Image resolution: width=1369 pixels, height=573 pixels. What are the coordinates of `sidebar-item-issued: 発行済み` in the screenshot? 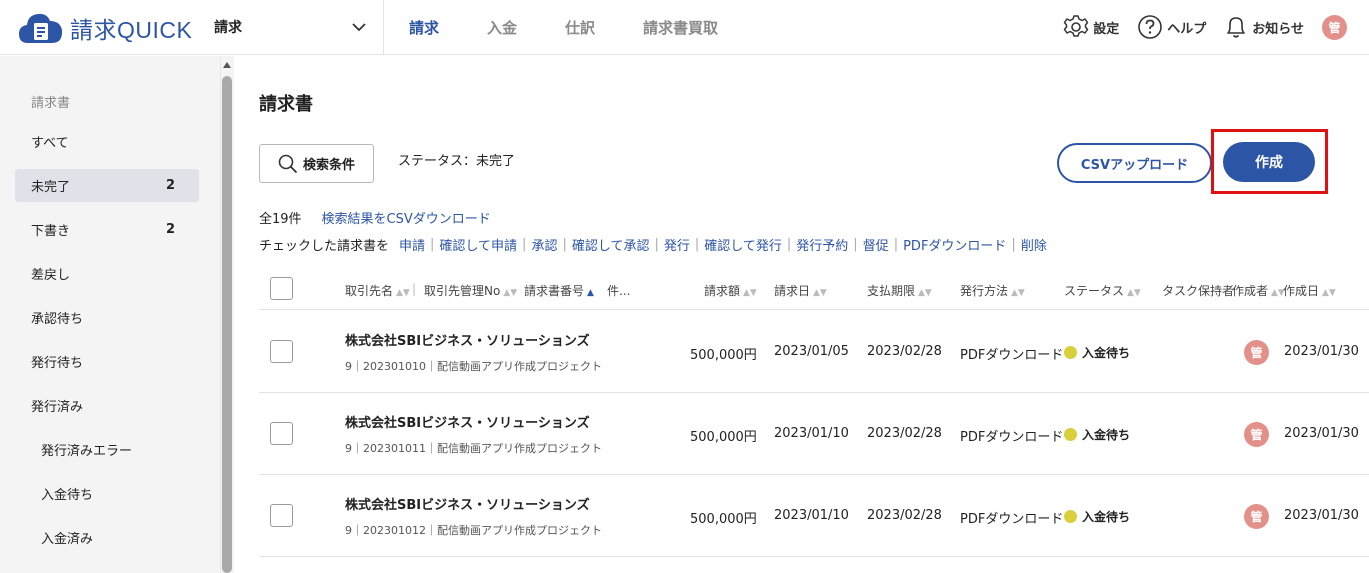 It's located at (107, 405).